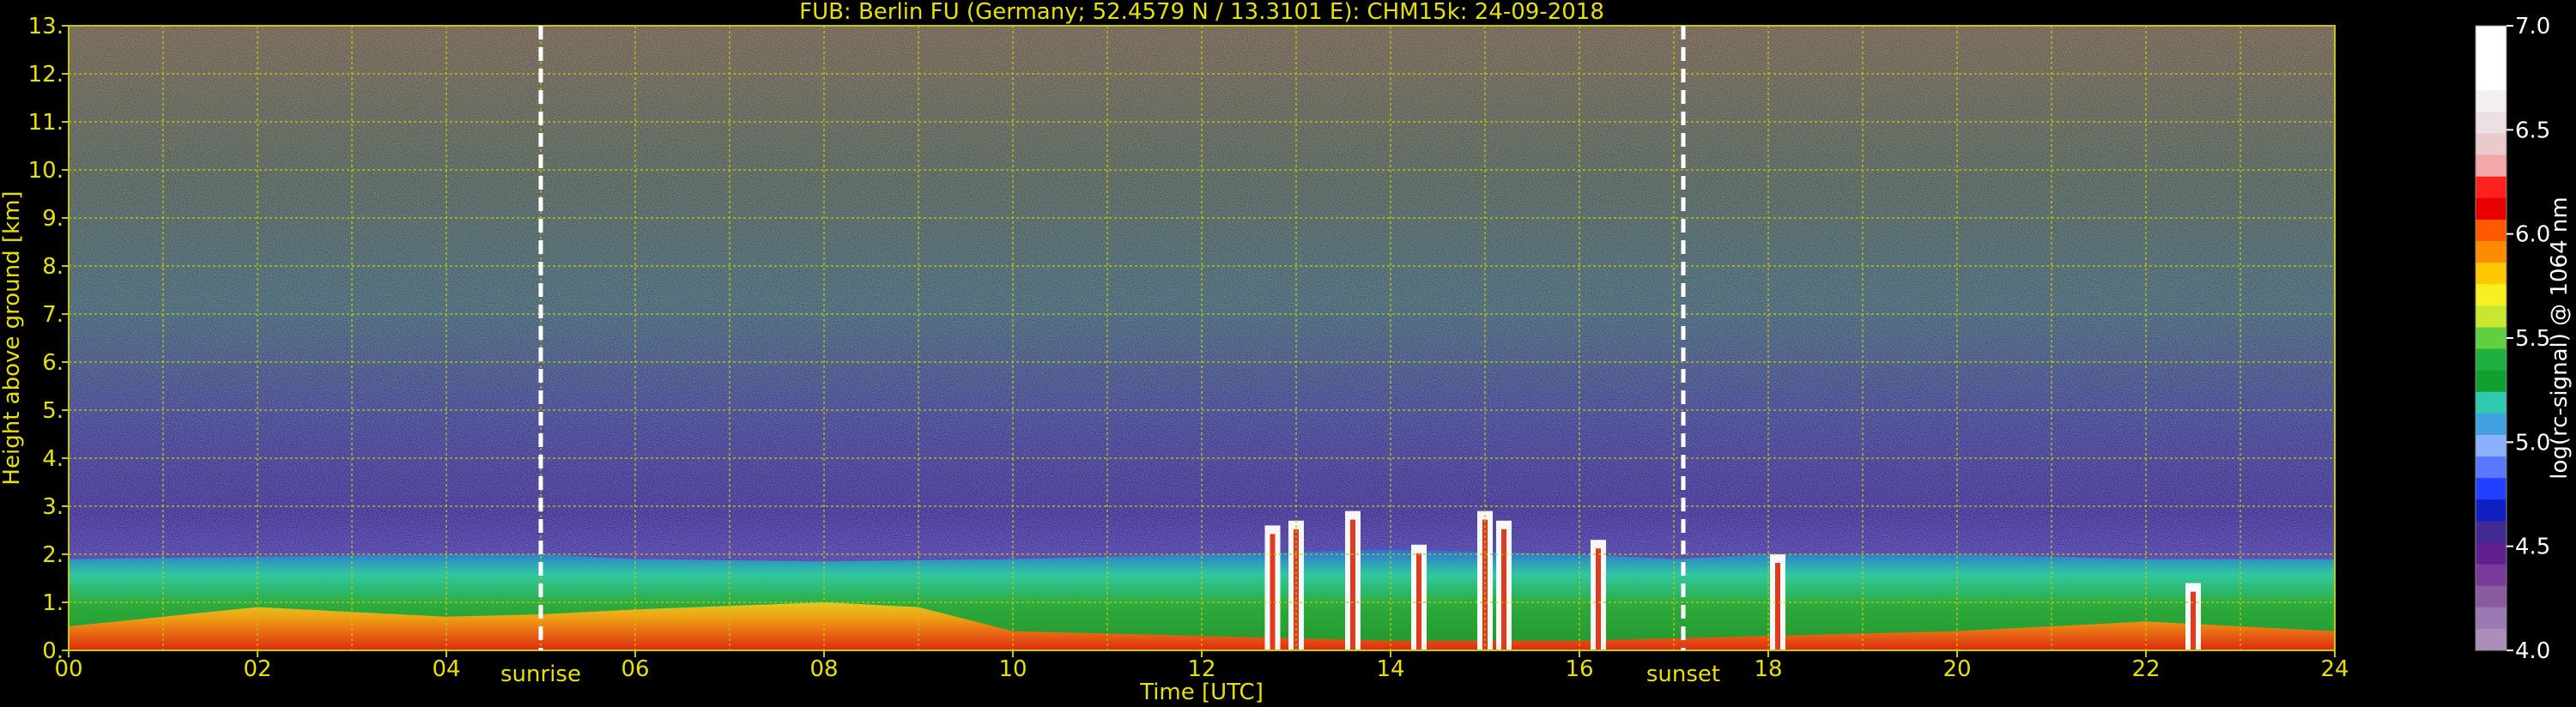  I want to click on x-tick-label: 02, so click(257, 669).